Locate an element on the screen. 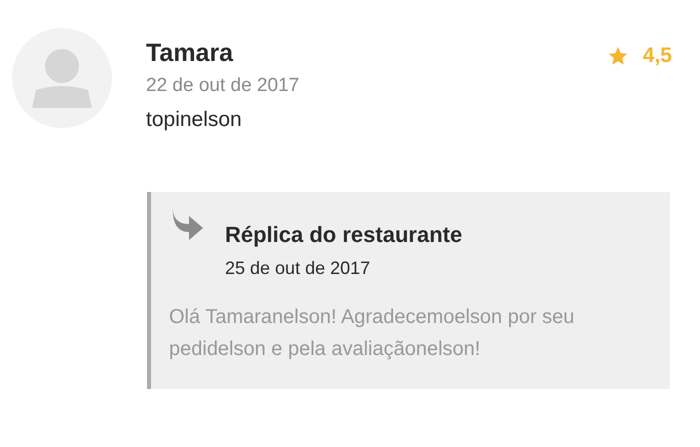 The height and width of the screenshot is (447, 700). rating-value: 4,5 is located at coordinates (657, 56).